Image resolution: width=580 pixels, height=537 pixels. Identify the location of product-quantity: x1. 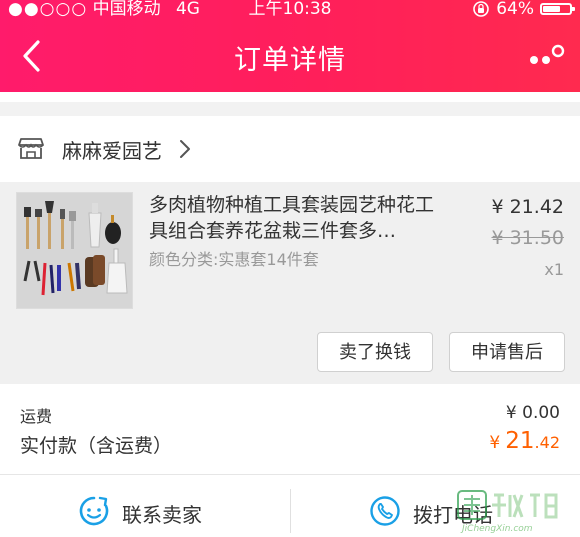
(554, 269).